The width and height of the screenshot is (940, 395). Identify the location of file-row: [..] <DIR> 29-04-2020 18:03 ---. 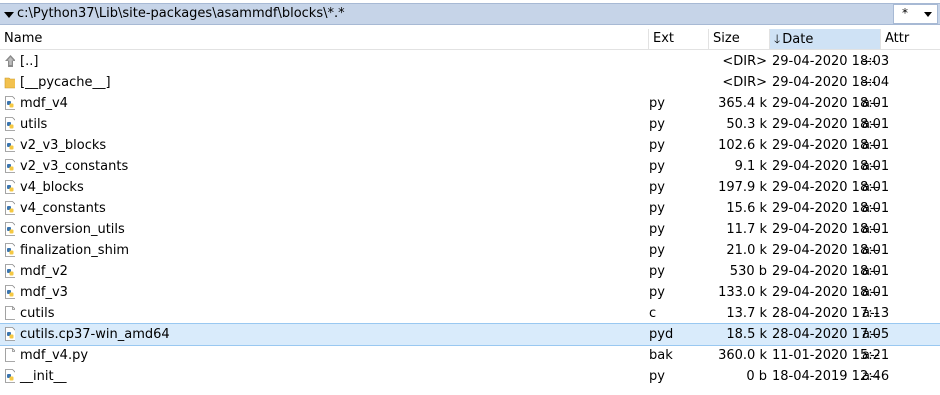
(470, 61).